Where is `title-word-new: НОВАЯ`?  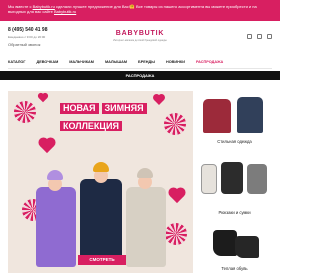
title-word-new: НОВАЯ is located at coordinates (79, 108).